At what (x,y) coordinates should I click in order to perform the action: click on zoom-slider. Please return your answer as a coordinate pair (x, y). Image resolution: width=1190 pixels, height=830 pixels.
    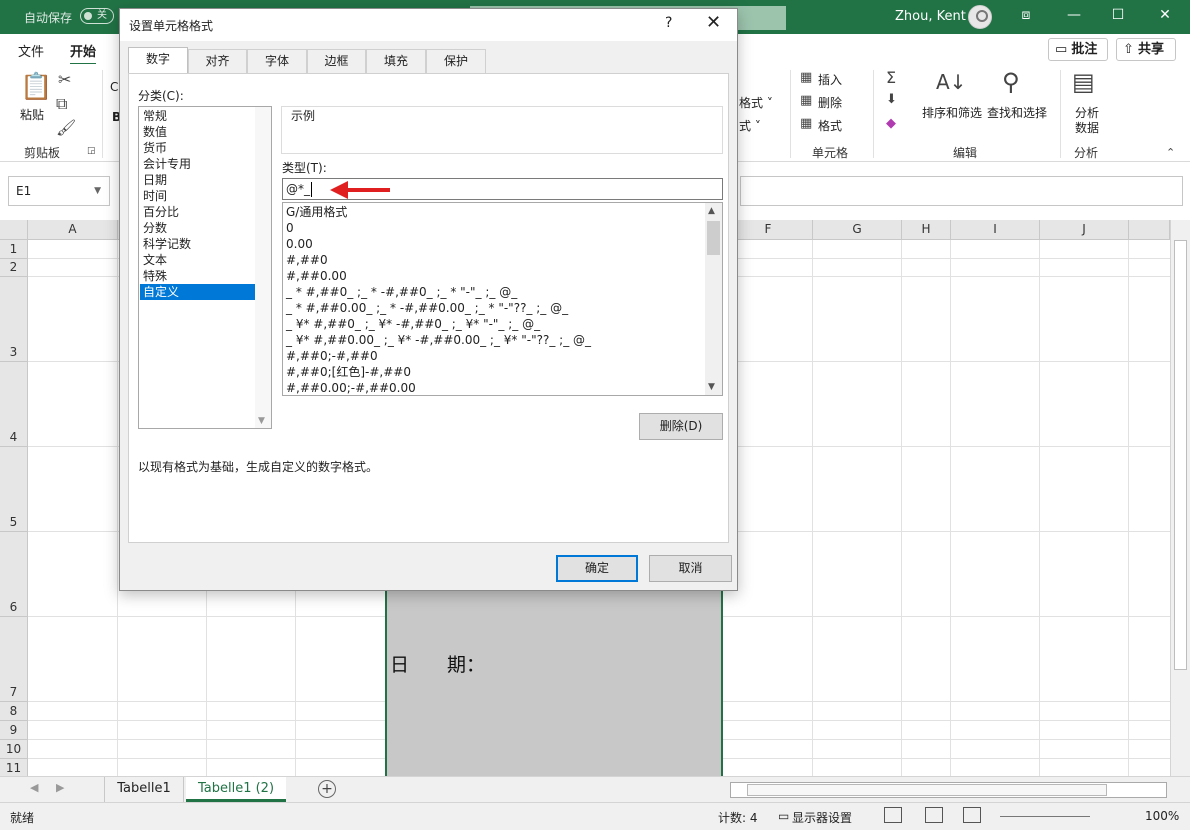
    Looking at the image, I should click on (1045, 816).